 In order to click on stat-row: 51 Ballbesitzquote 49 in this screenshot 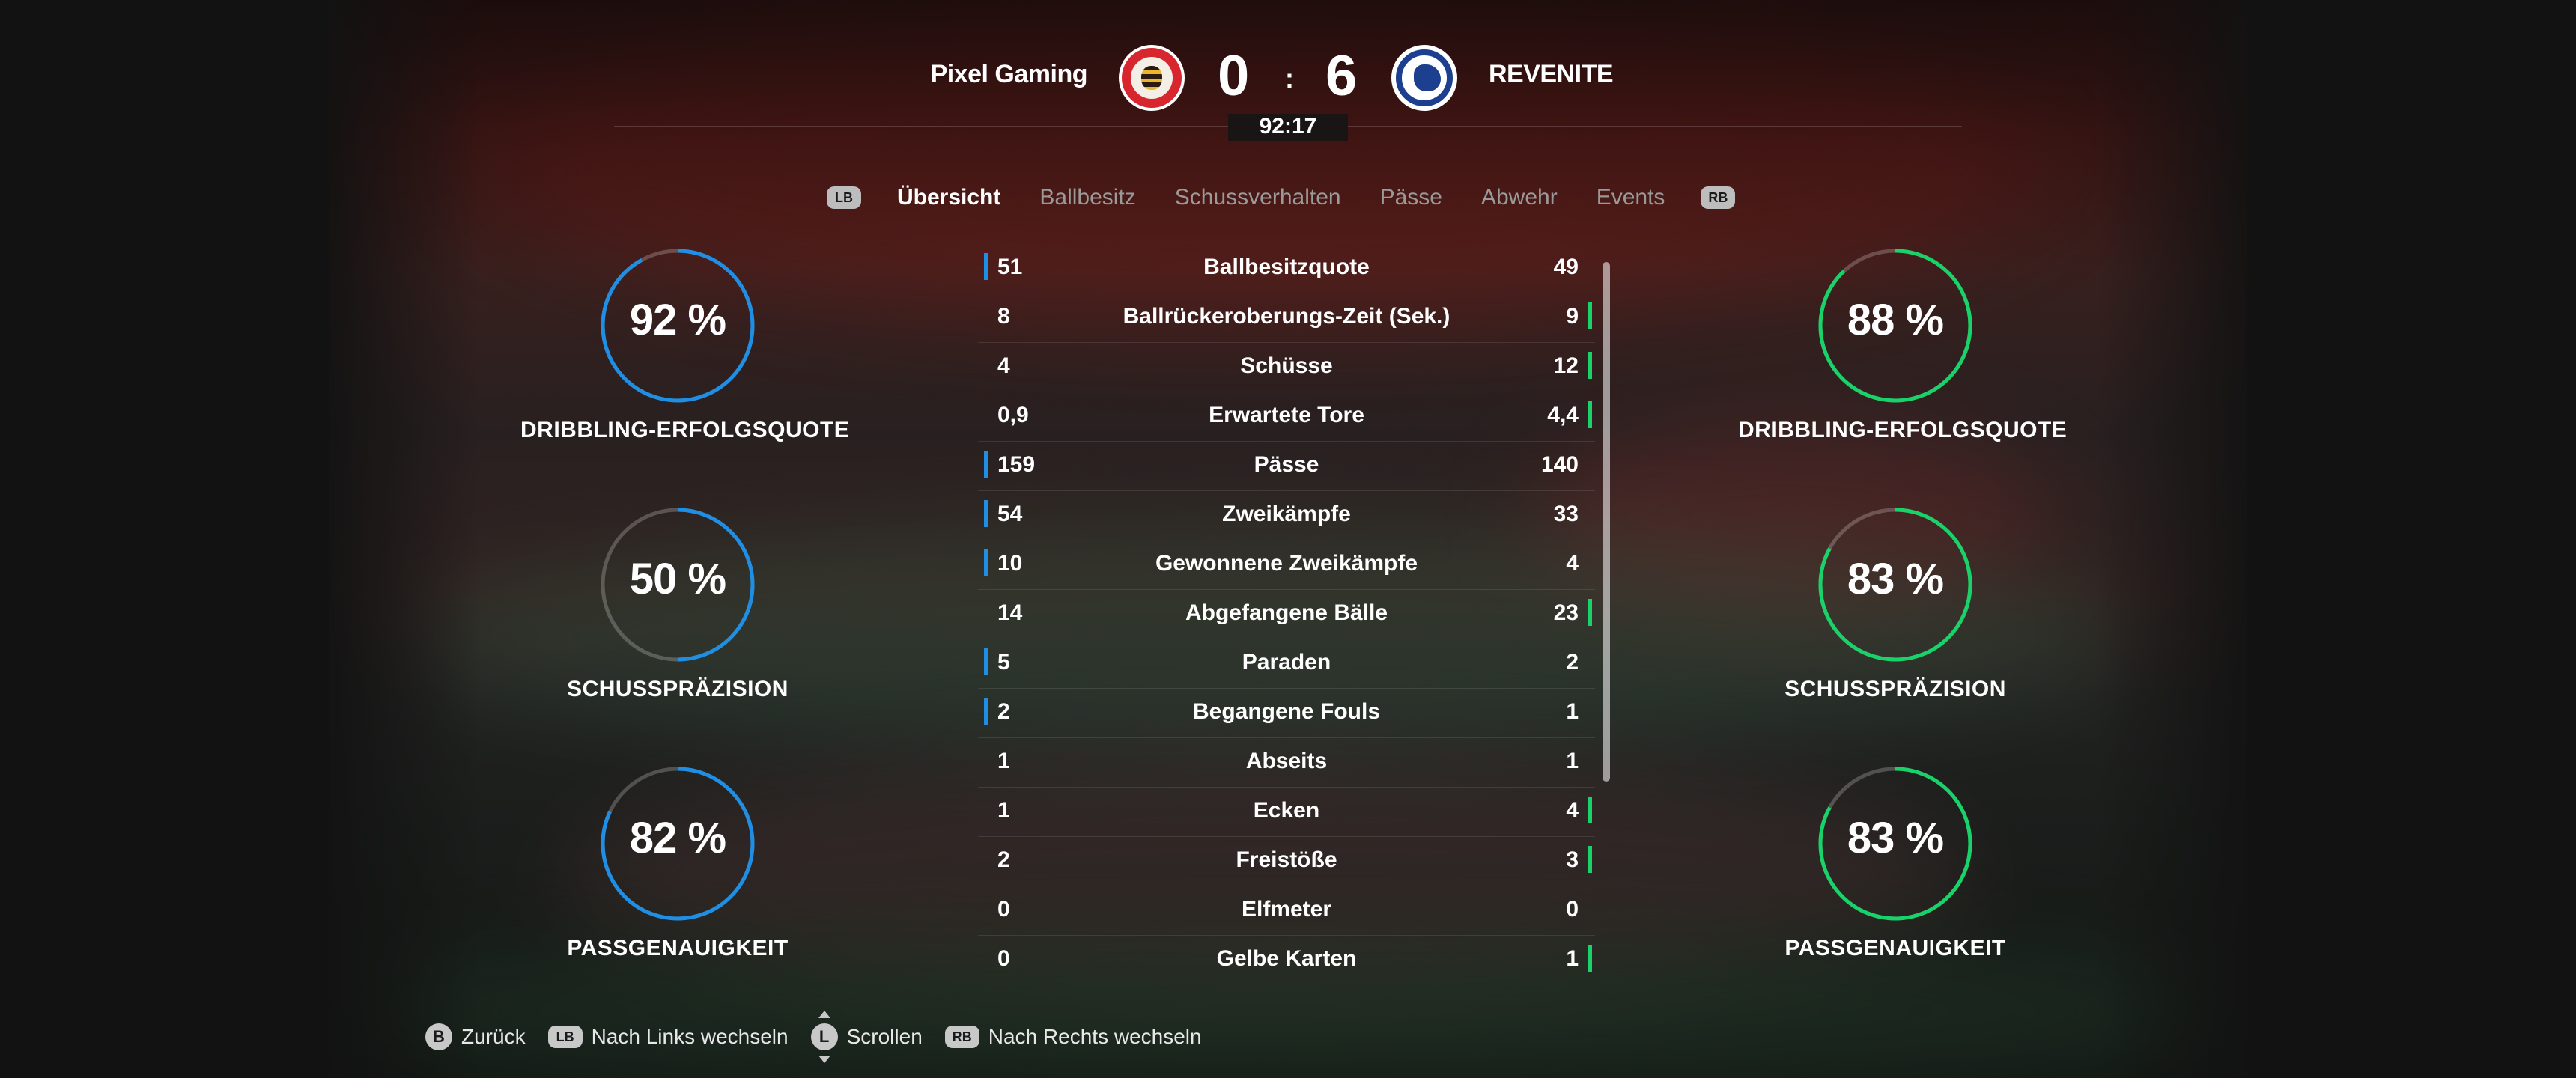, I will do `click(1286, 268)`.